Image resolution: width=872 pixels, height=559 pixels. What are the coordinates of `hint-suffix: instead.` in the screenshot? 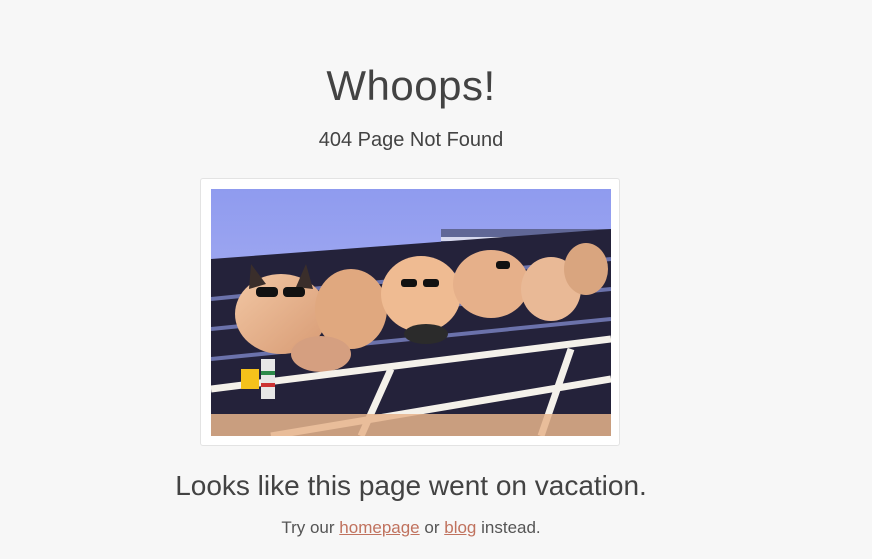 It's located at (511, 527).